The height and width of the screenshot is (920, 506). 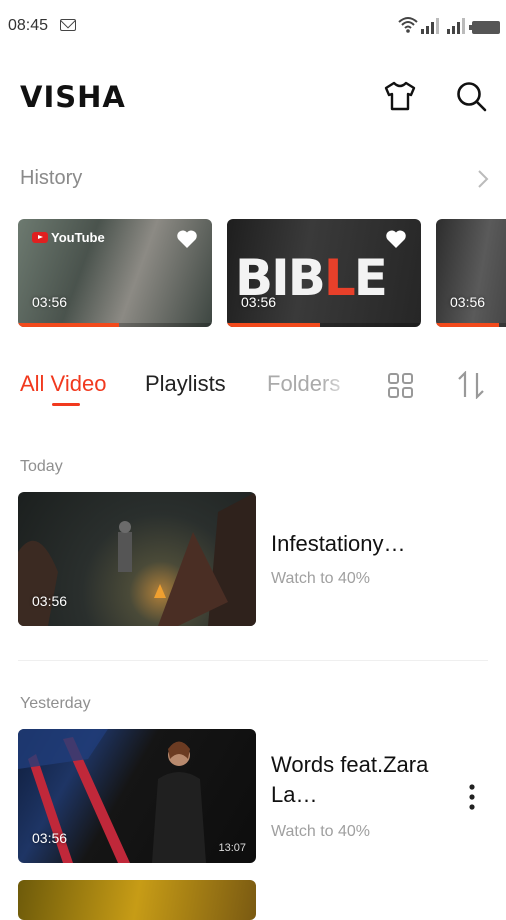 I want to click on youtube-badge: YouTube, so click(x=68, y=237).